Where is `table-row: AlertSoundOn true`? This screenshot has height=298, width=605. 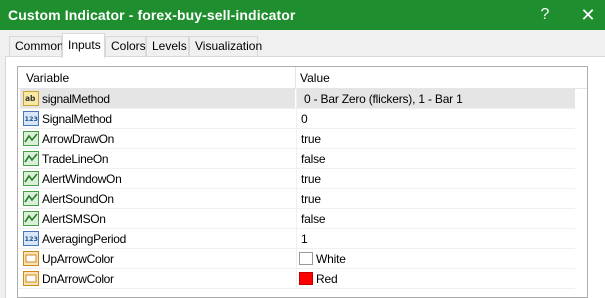
table-row: AlertSoundOn true is located at coordinates (296, 199).